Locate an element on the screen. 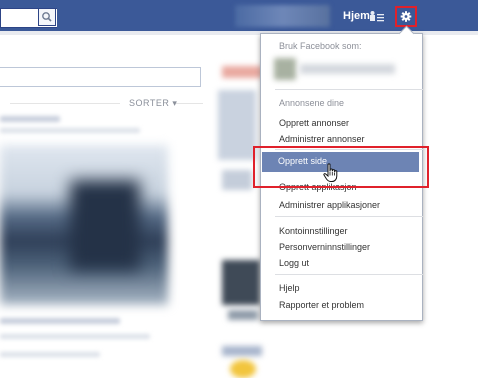  search-button is located at coordinates (47, 17).